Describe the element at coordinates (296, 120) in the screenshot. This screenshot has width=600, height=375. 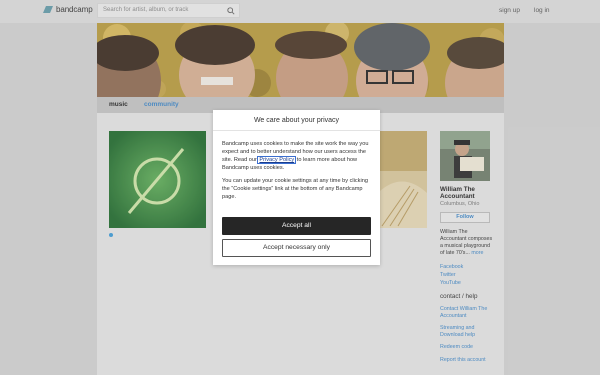
I see `dialog-title: We care about your privacy` at that location.